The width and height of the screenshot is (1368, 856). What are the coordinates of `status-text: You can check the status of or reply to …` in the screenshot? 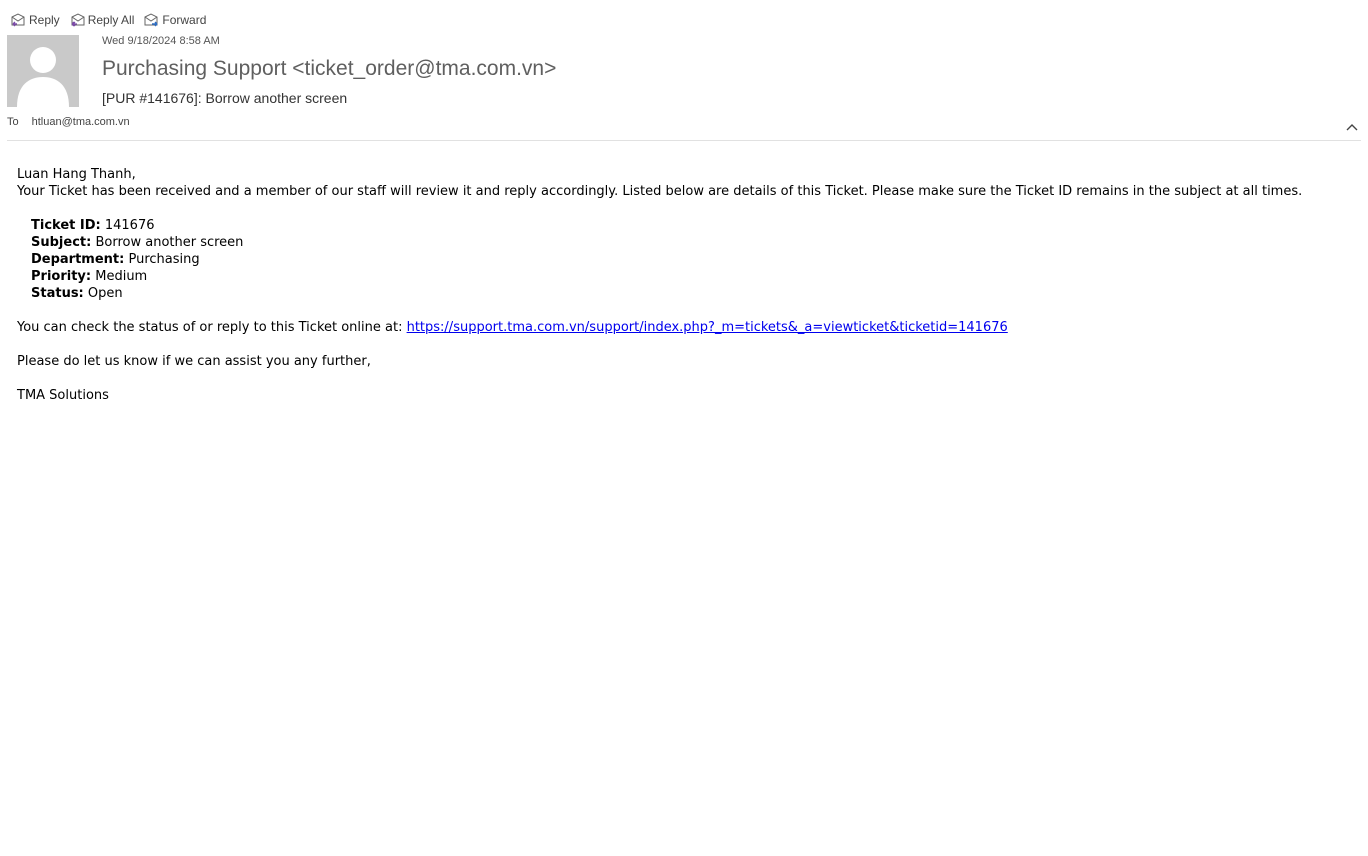 It's located at (212, 327).